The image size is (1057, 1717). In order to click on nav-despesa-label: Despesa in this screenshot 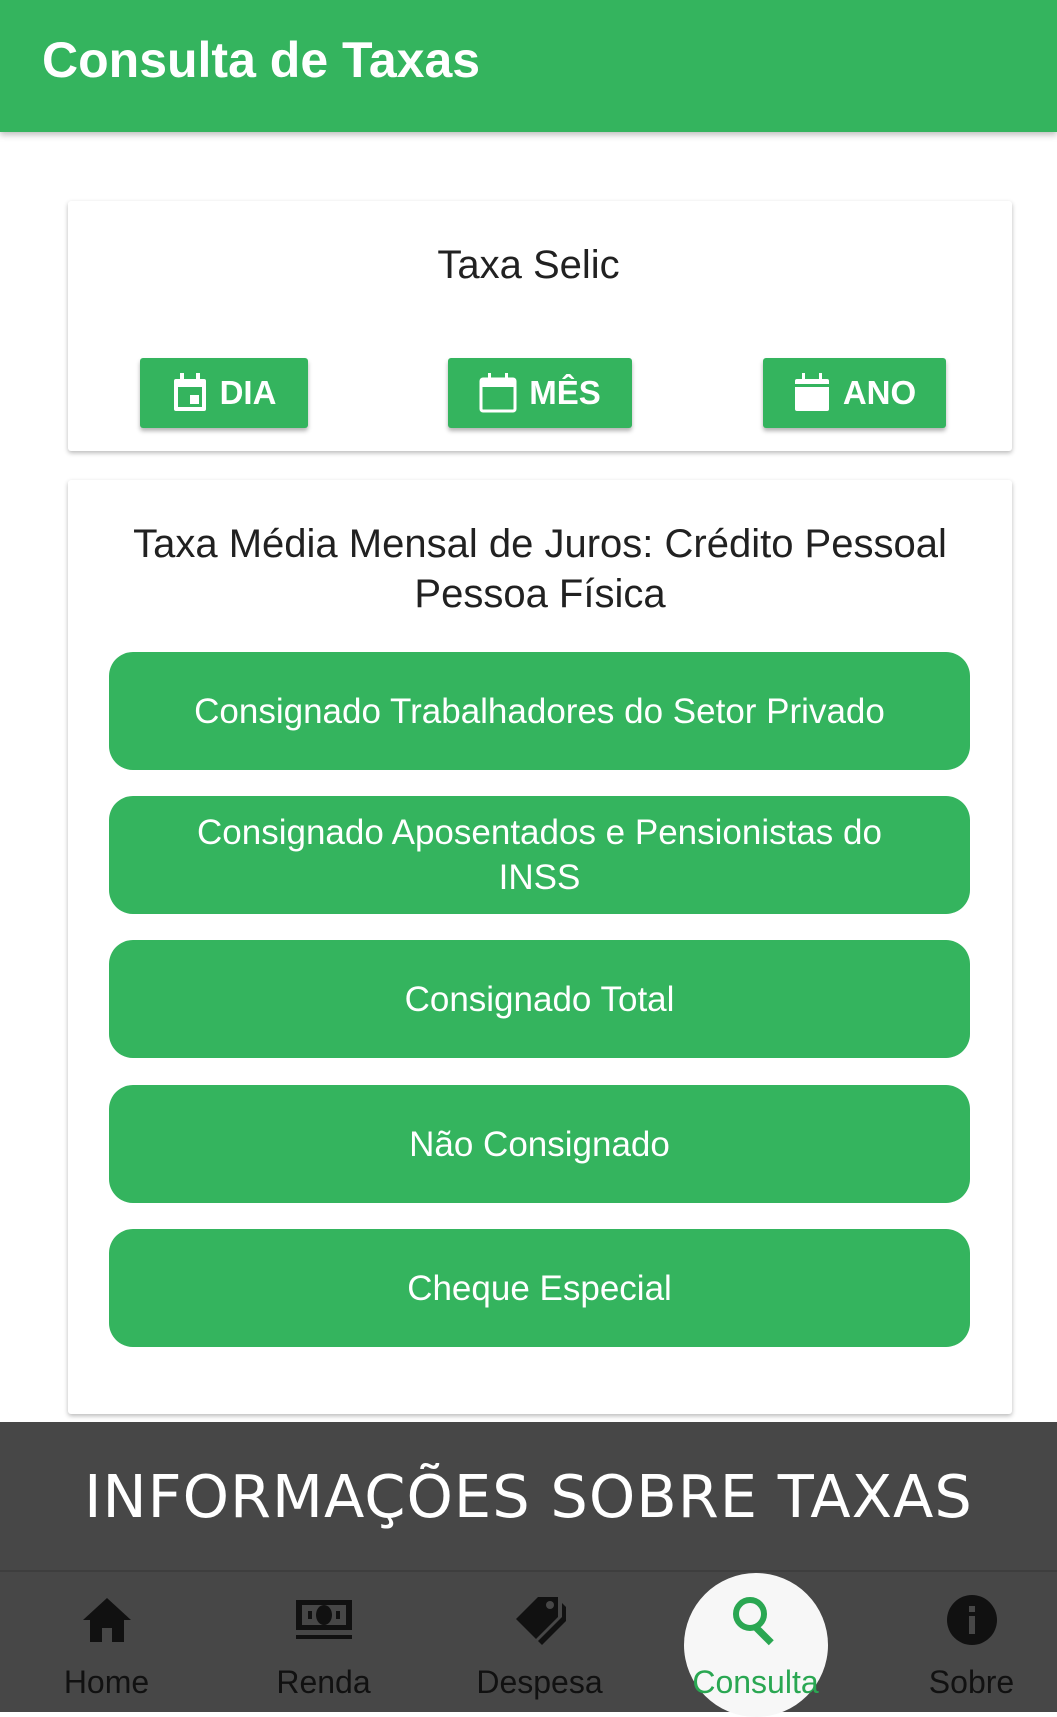, I will do `click(539, 1682)`.